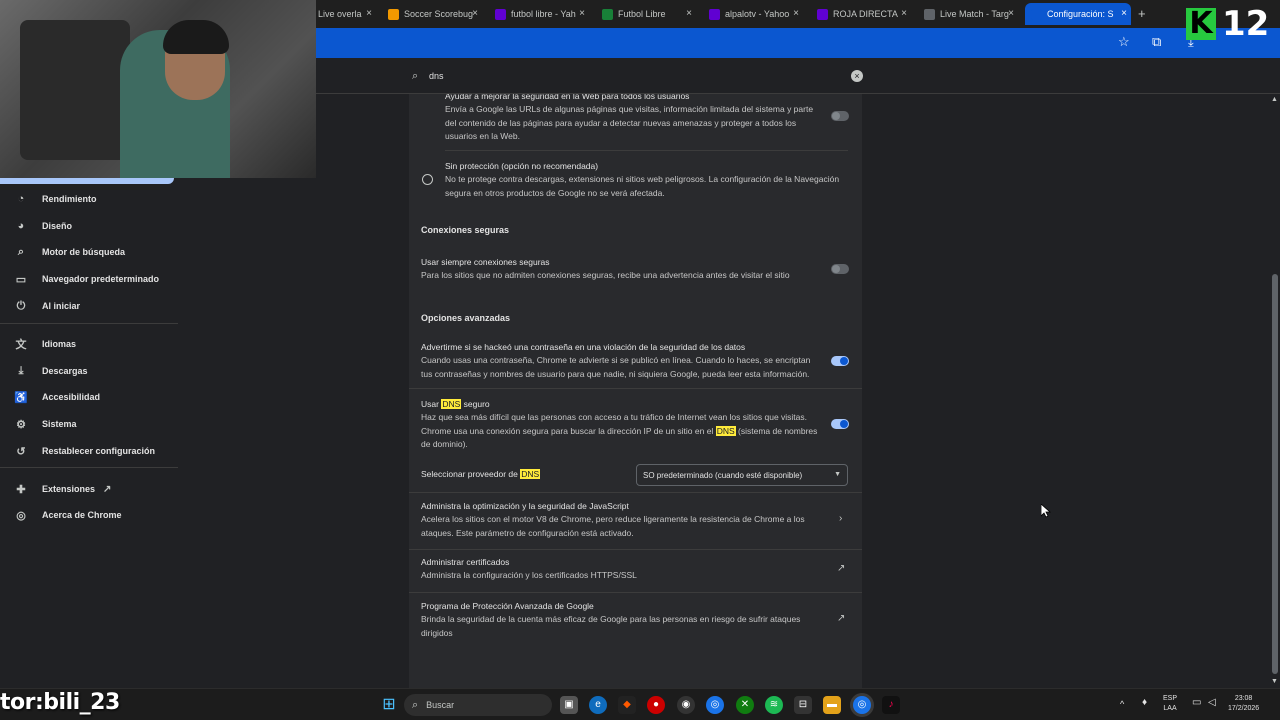 The width and height of the screenshot is (1280, 720). What do you see at coordinates (89, 279) in the screenshot?
I see `sidebar-item-navegador-predeterminado: ▭ Navegador predeterminado` at bounding box center [89, 279].